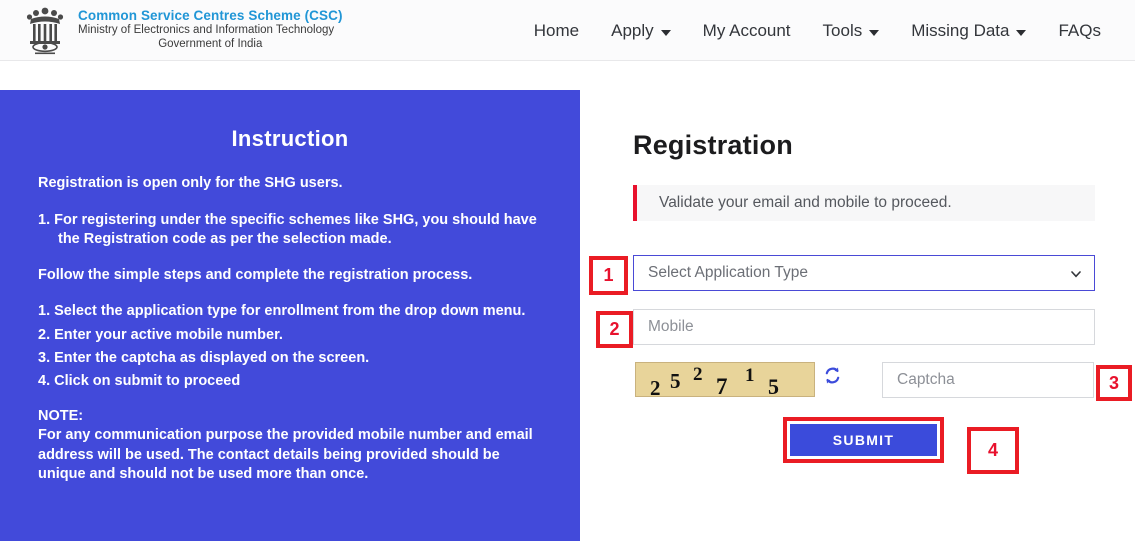 The image size is (1135, 541). I want to click on list-item: 2. Enter your active mobile number., so click(160, 334).